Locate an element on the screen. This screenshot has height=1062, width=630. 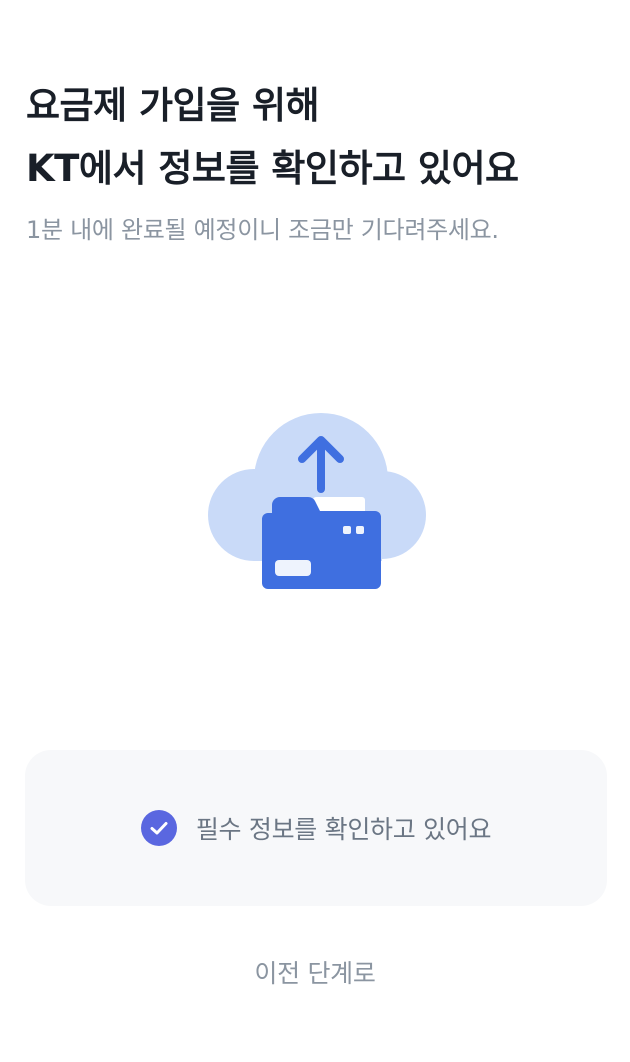
status-card: 필수 정보를 확인하고 있어요 is located at coordinates (316, 828).